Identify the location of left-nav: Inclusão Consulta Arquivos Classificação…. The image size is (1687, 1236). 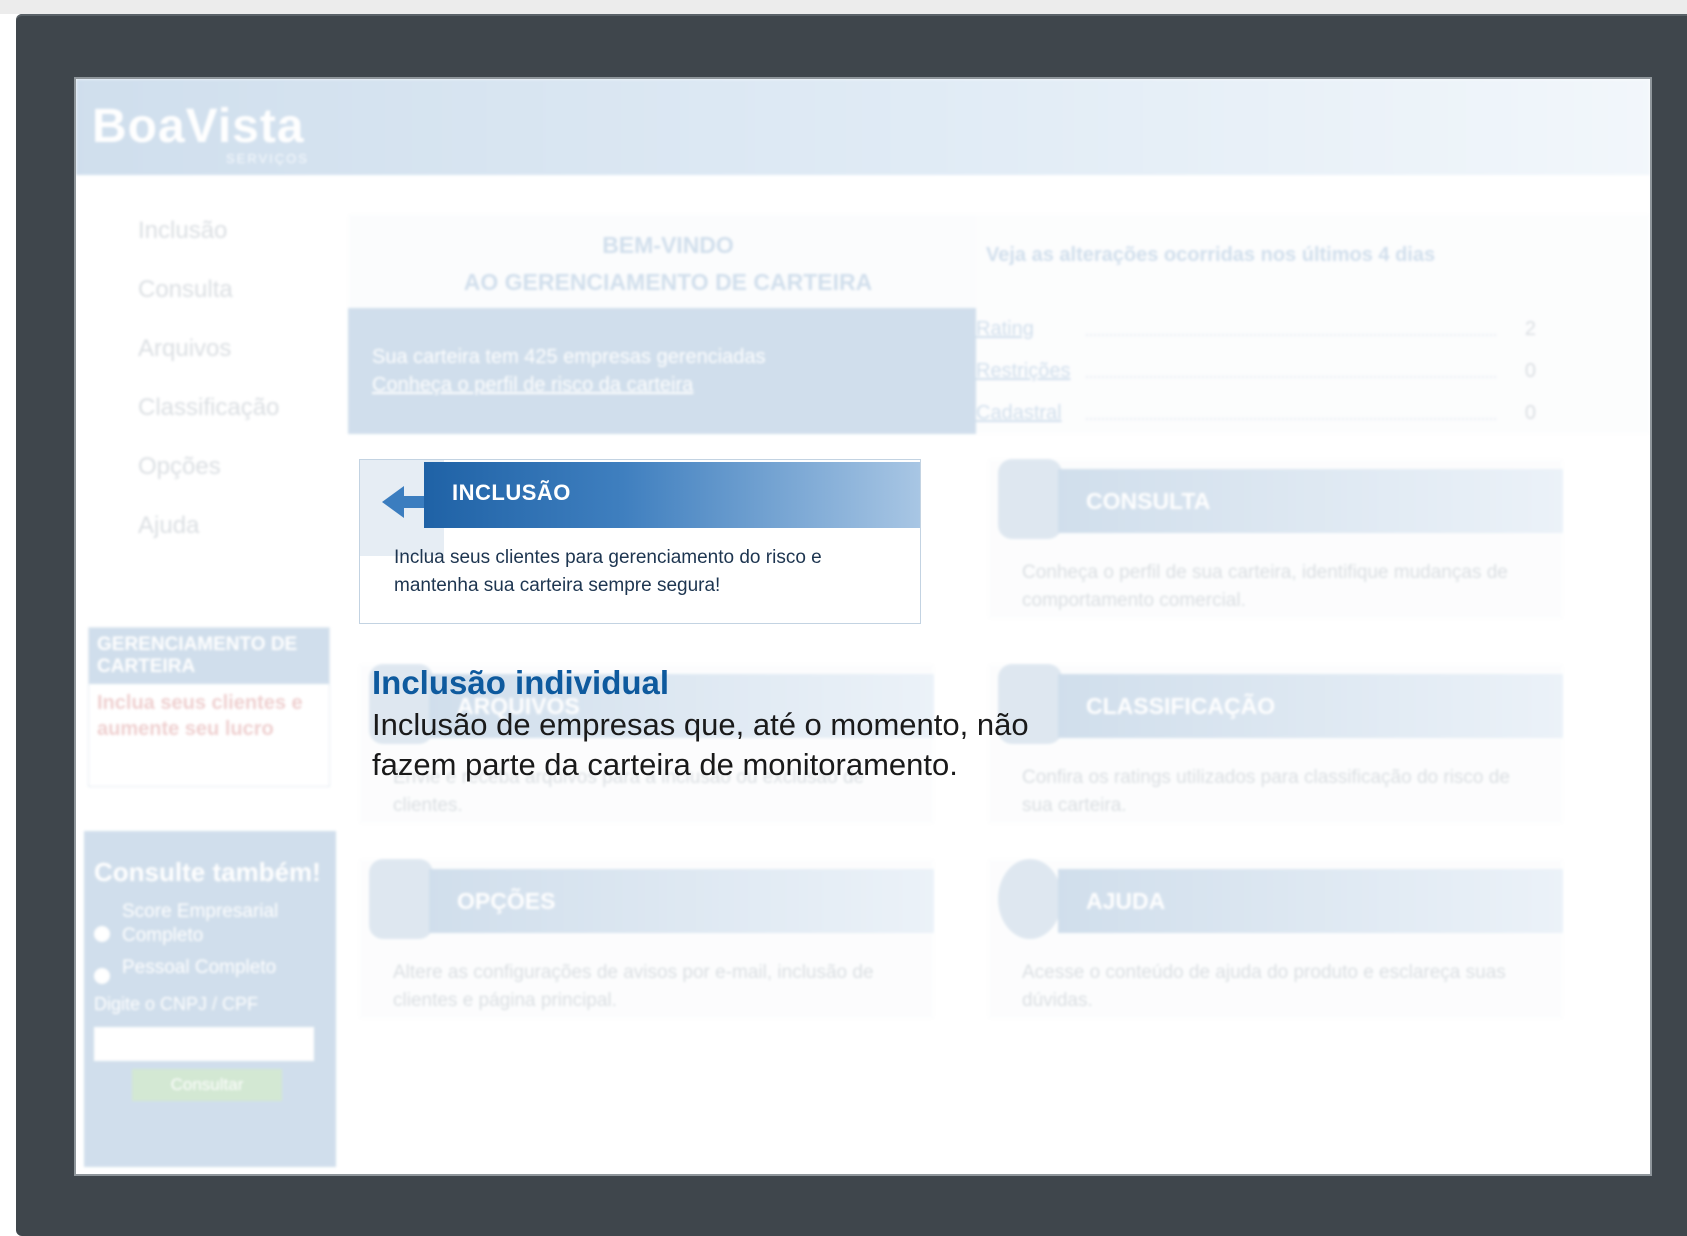
(208, 394).